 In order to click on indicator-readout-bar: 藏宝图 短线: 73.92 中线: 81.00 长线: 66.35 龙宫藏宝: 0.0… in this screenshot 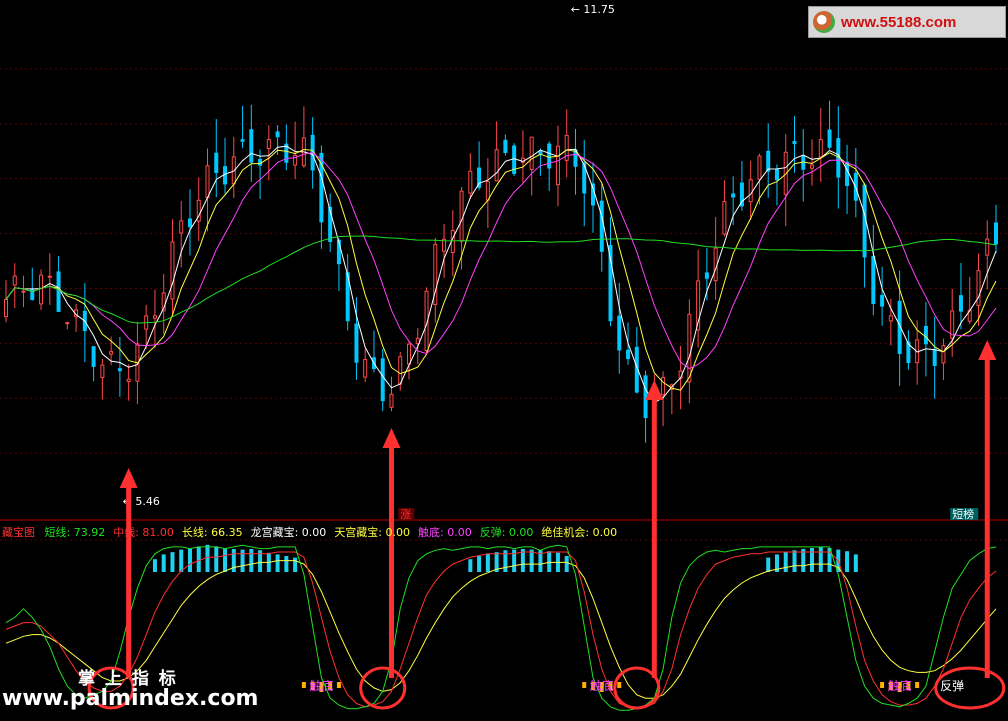, I will do `click(313, 531)`.